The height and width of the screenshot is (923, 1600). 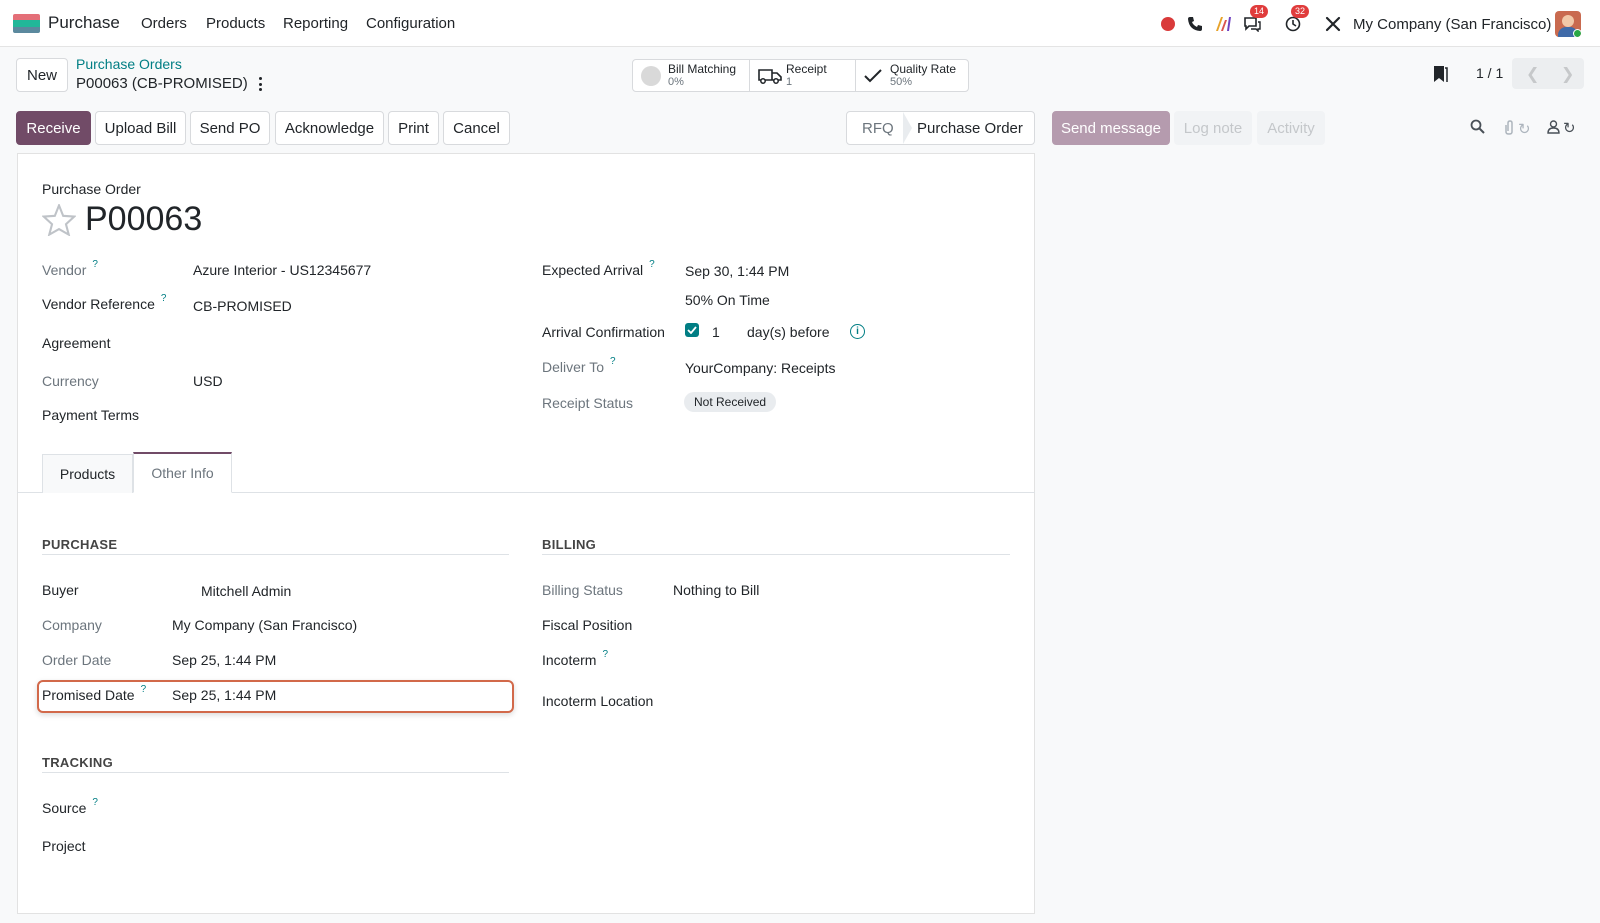 What do you see at coordinates (1532, 74) in the screenshot?
I see `pager-previous-icon: ❮` at bounding box center [1532, 74].